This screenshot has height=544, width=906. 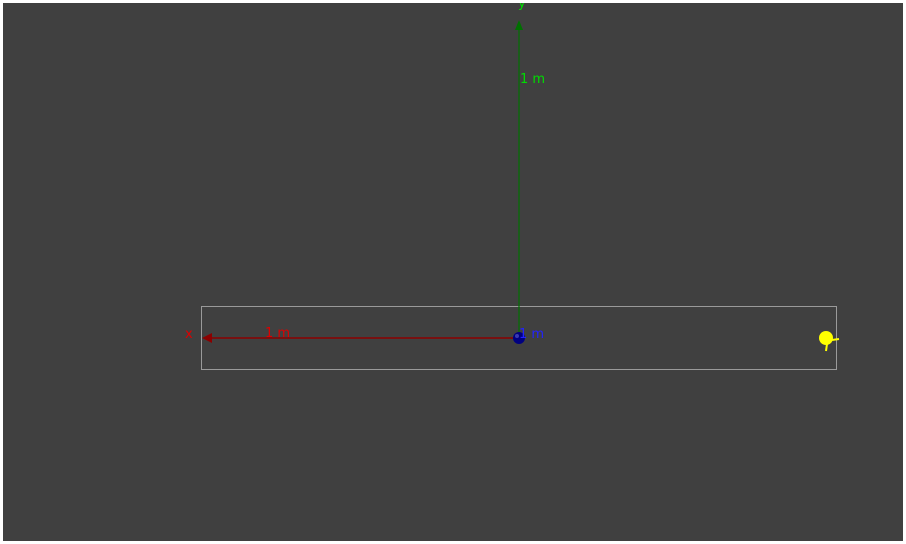 I want to click on light-ray, so click(x=835, y=339).